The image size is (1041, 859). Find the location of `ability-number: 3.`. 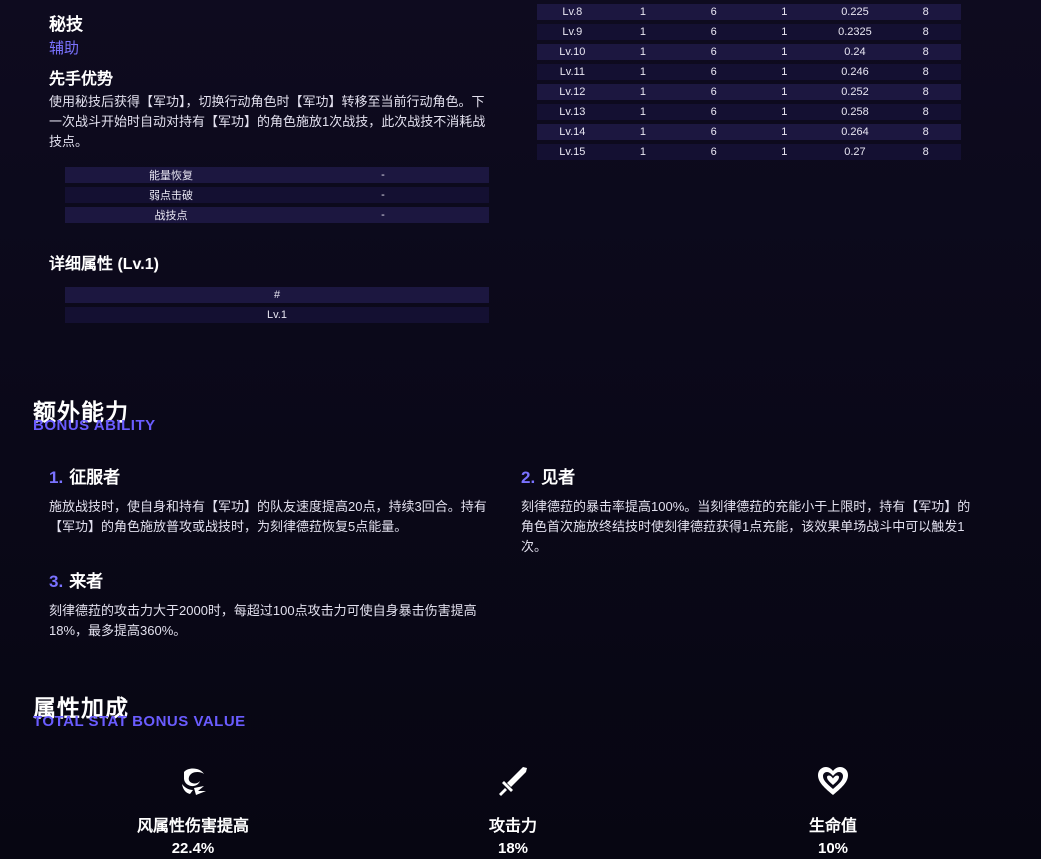

ability-number: 3. is located at coordinates (56, 581).